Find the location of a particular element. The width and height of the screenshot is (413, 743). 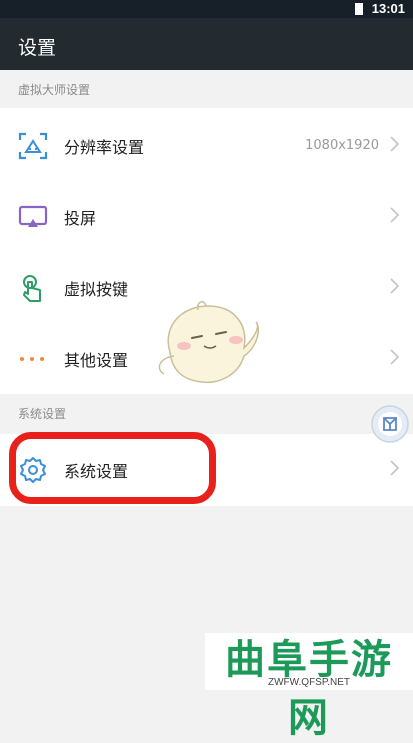

mascot-sticker-icon is located at coordinates (207, 342).